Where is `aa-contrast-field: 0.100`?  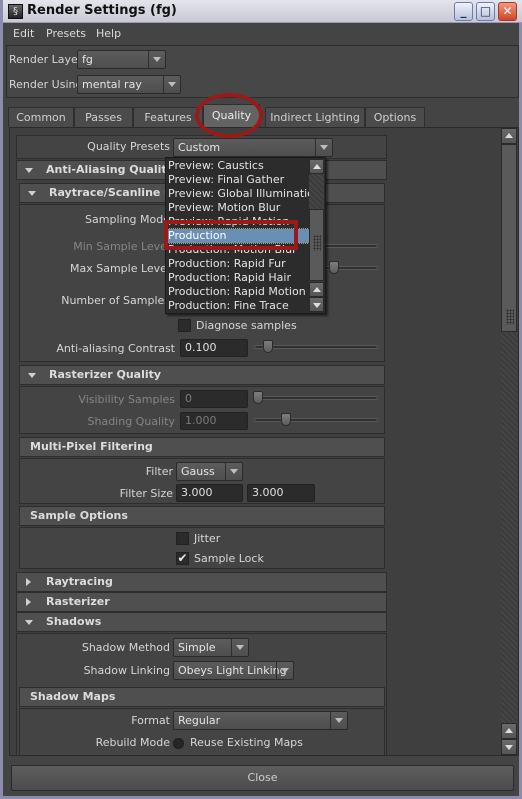 aa-contrast-field: 0.100 is located at coordinates (214, 348).